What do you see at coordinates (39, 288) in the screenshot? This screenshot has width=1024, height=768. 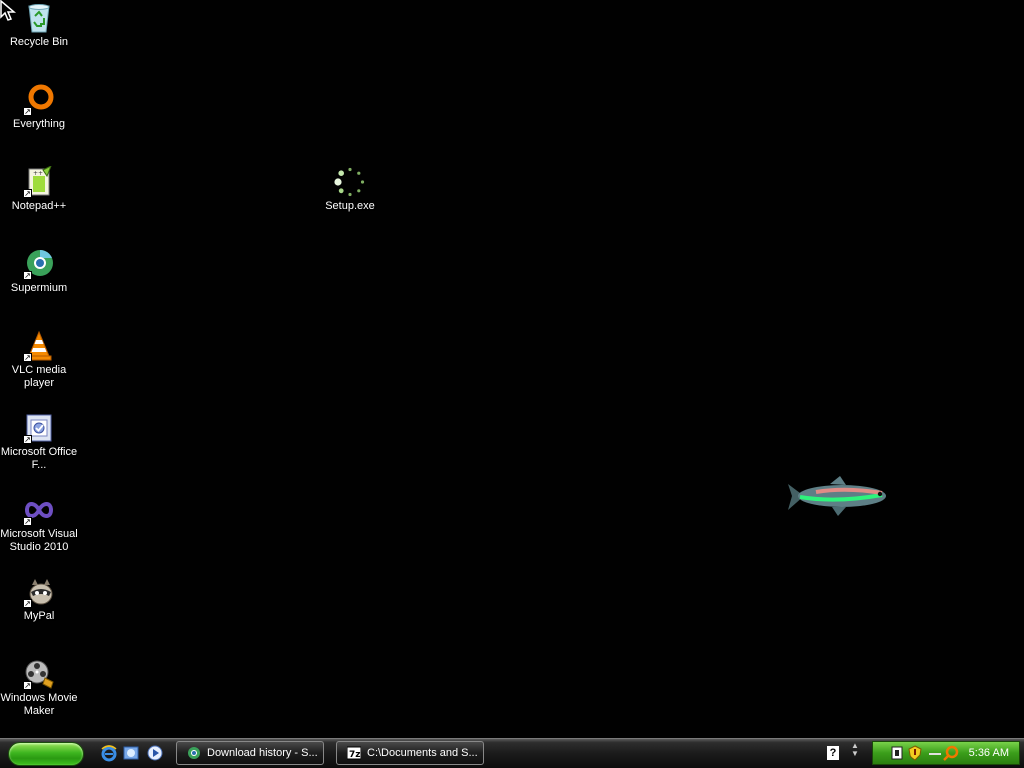 I see `desktop-icon-label: Supermium` at bounding box center [39, 288].